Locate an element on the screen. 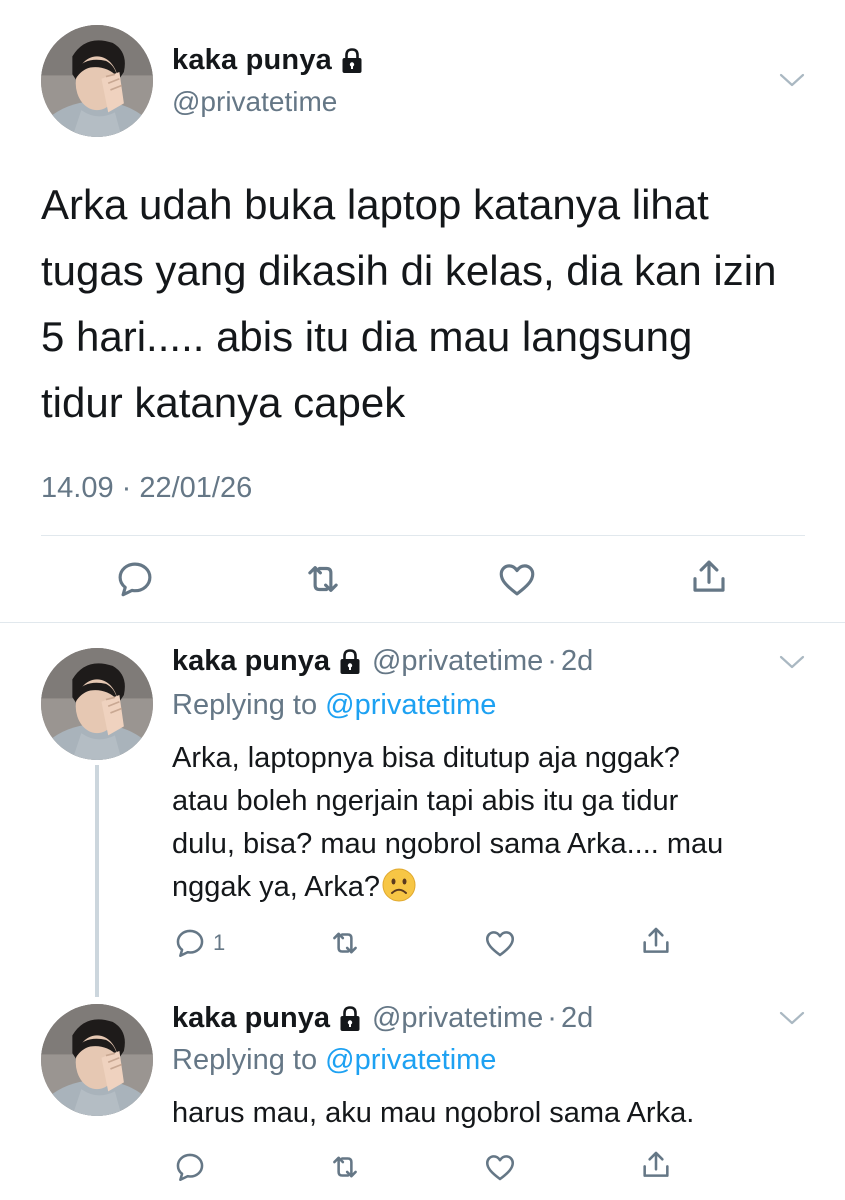  tweet-timestamp: 14.09 · 22/01/26 is located at coordinates (146, 488).